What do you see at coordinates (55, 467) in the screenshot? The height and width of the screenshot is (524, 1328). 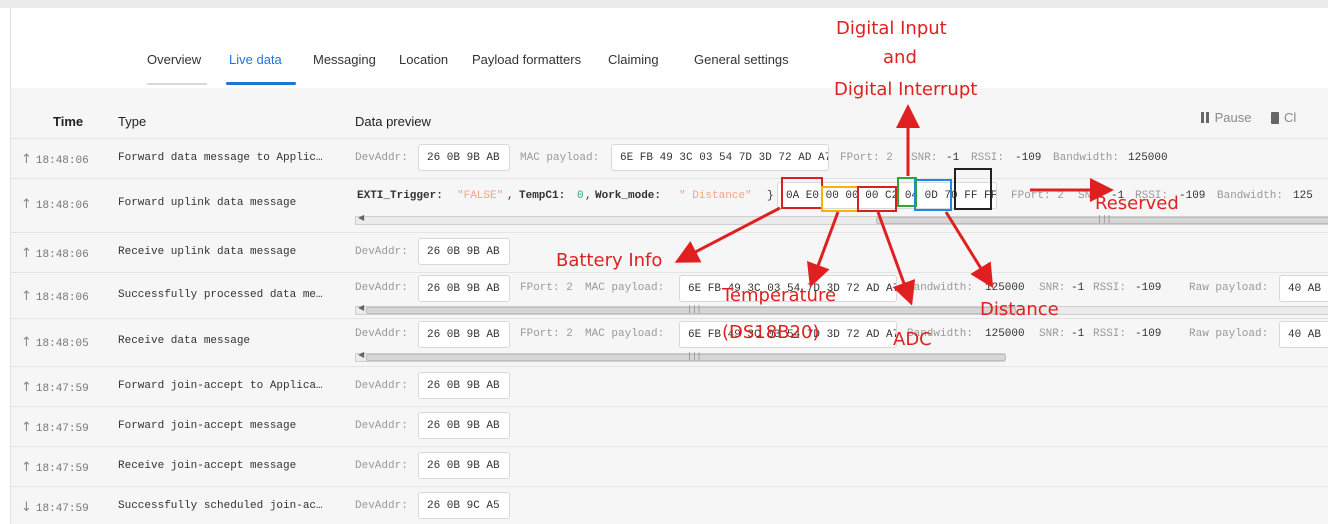 I see `row-time: ↑ 18:47:59` at bounding box center [55, 467].